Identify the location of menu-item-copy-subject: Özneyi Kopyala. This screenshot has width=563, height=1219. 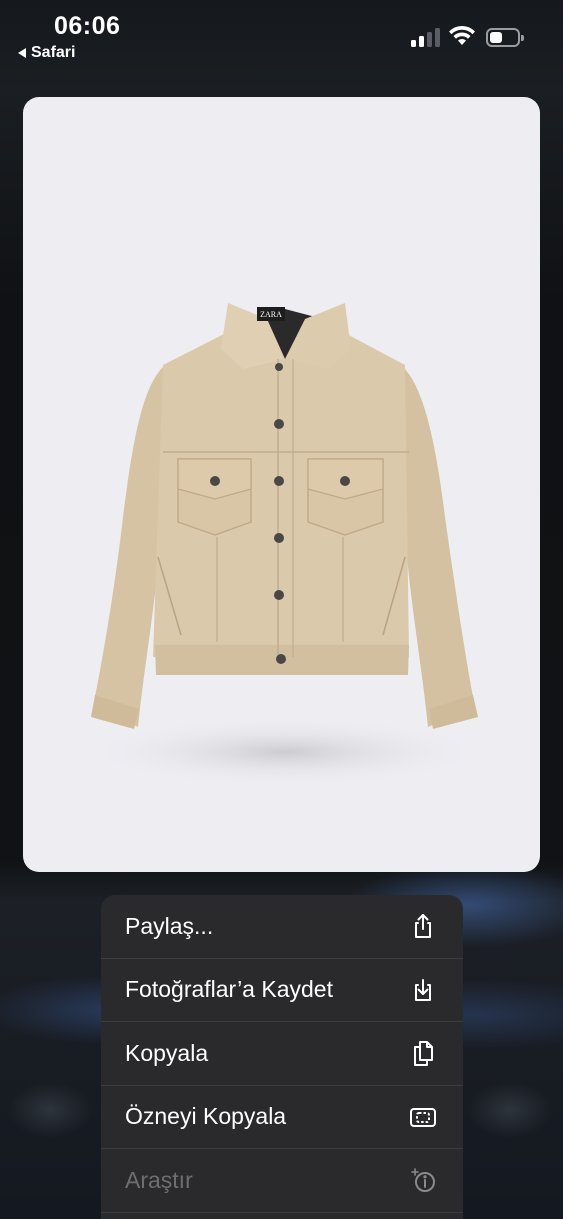
(282, 1117).